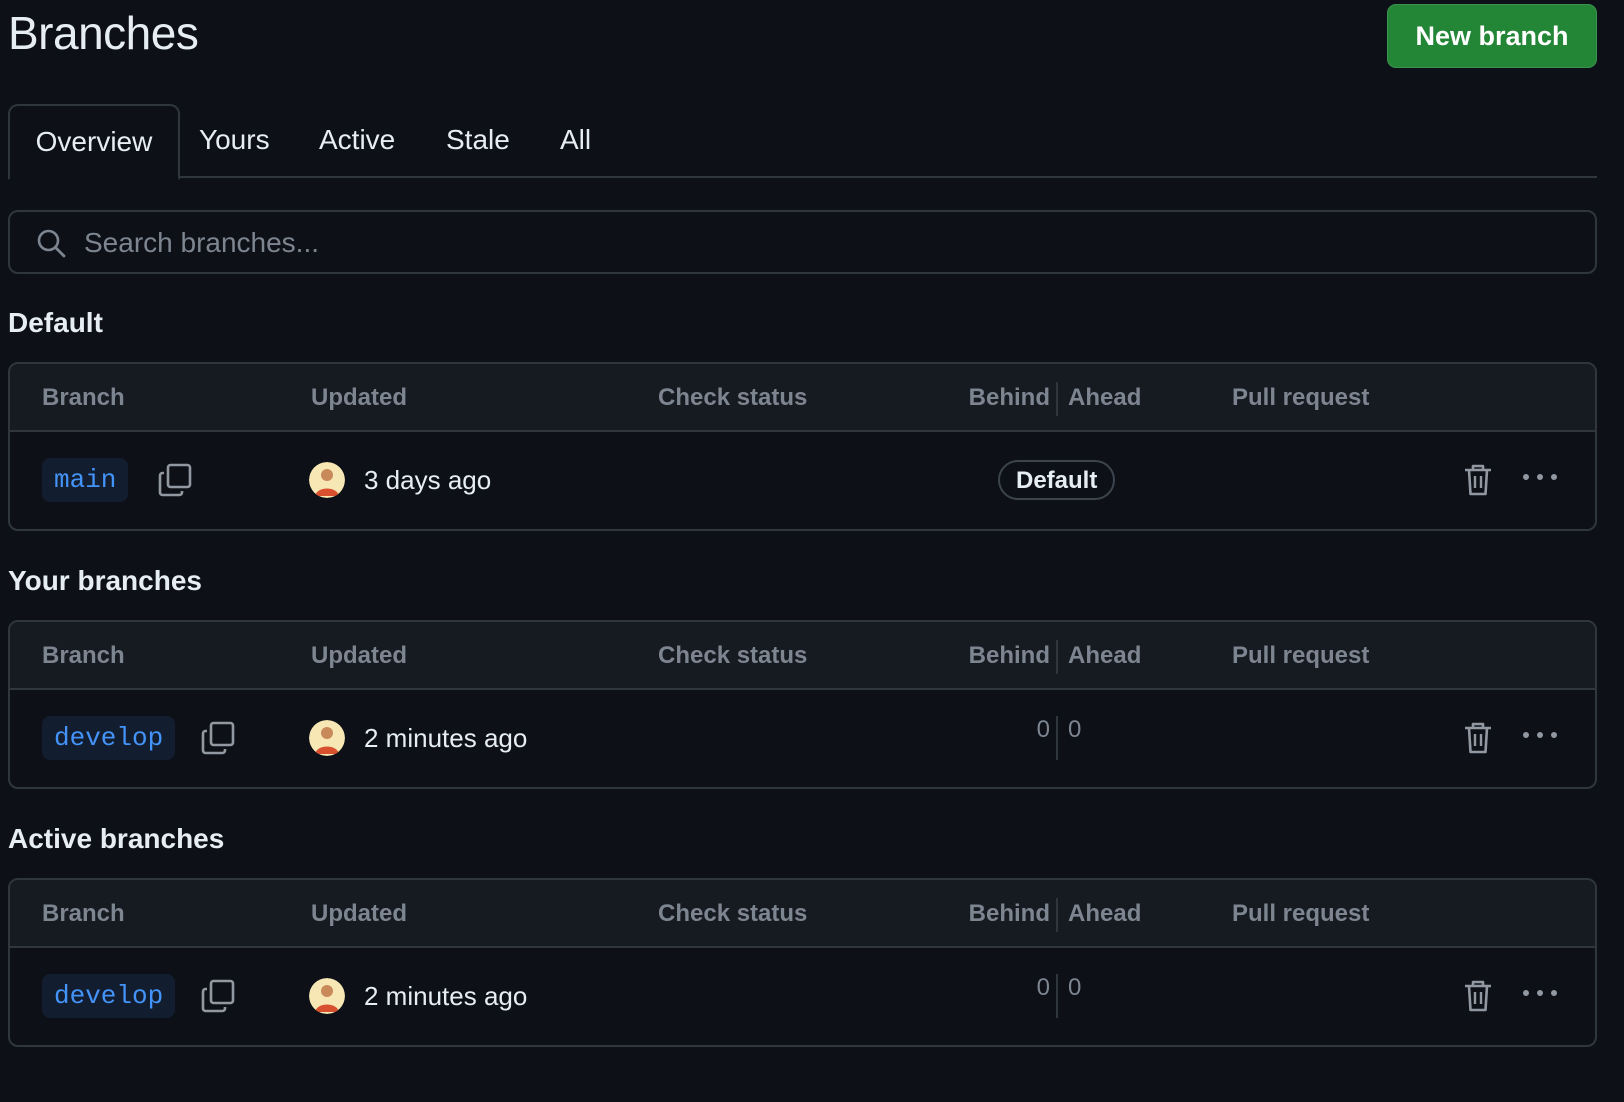  What do you see at coordinates (802, 40) in the screenshot?
I see `page-header: Branches New branch` at bounding box center [802, 40].